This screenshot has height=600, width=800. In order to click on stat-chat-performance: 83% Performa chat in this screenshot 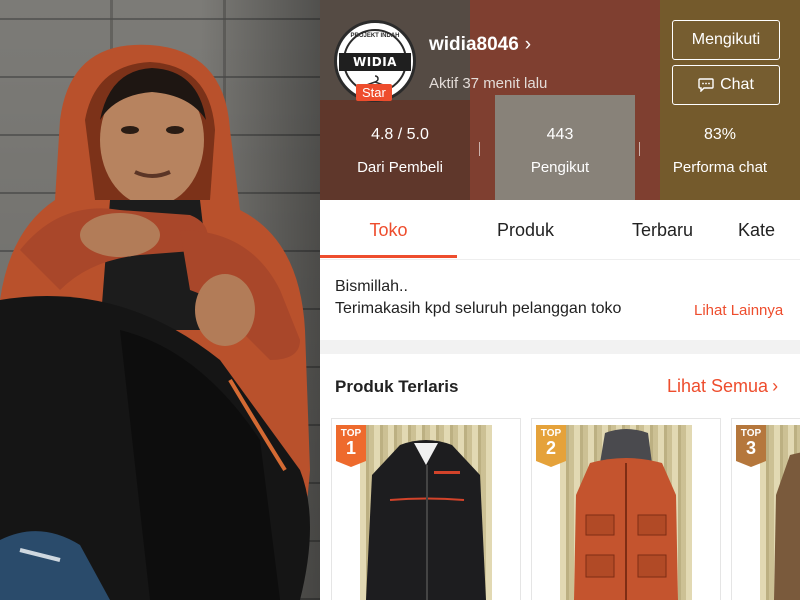, I will do `click(720, 156)`.